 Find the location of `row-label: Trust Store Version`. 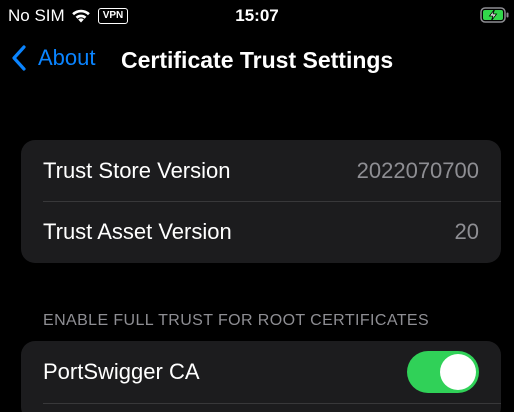

row-label: Trust Store Version is located at coordinates (137, 170).